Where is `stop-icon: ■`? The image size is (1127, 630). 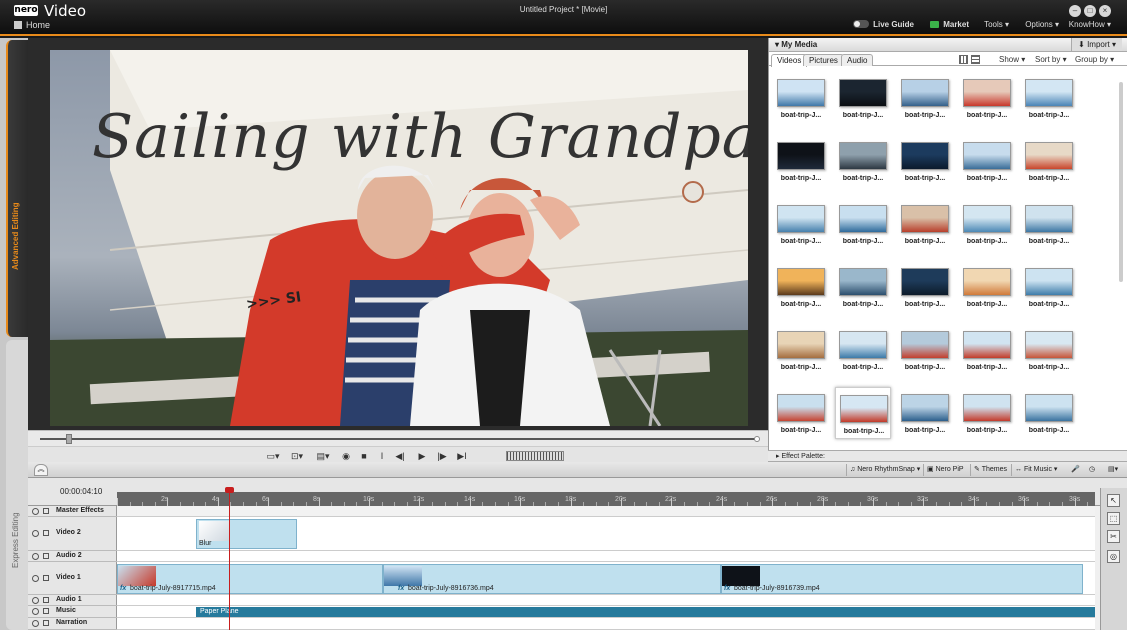 stop-icon: ■ is located at coordinates (364, 456).